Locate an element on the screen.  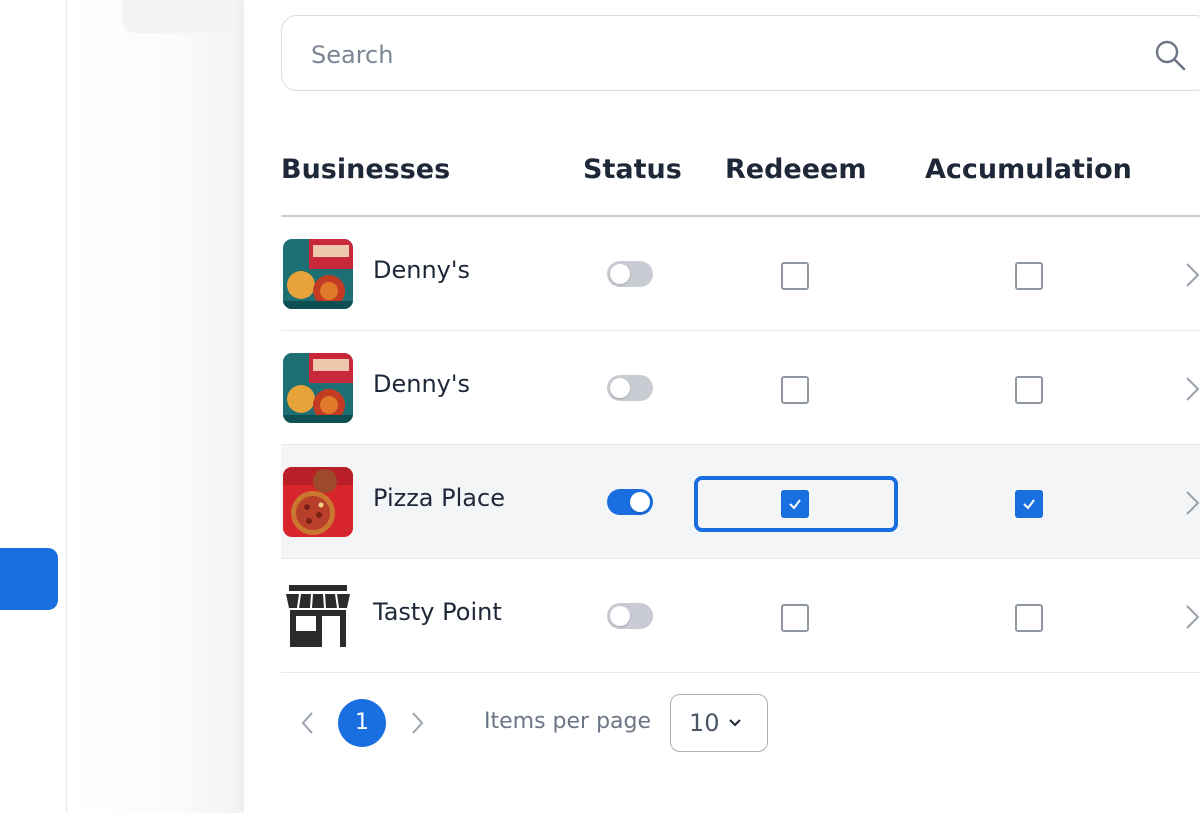
storefront-icon is located at coordinates (318, 616).